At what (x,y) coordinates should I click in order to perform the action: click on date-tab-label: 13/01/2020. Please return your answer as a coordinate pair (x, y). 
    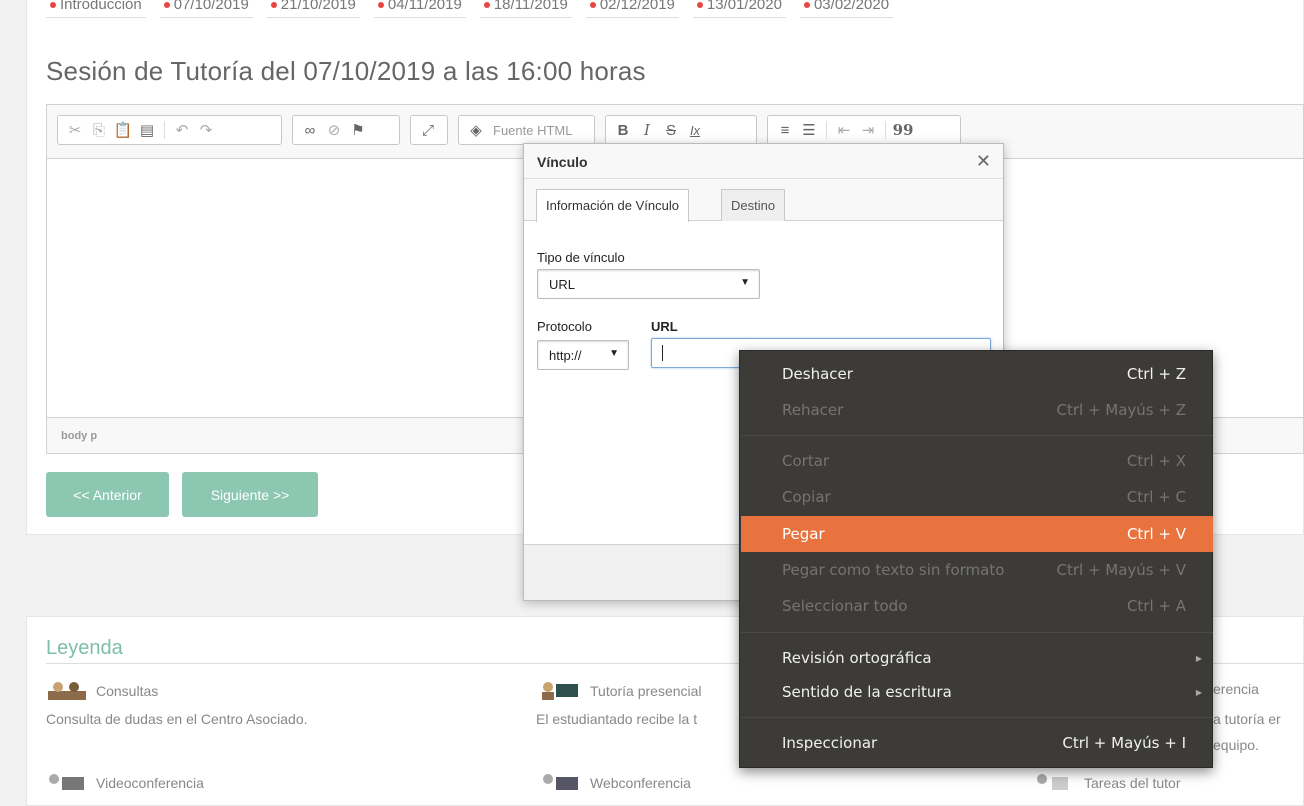
    Looking at the image, I should click on (744, 6).